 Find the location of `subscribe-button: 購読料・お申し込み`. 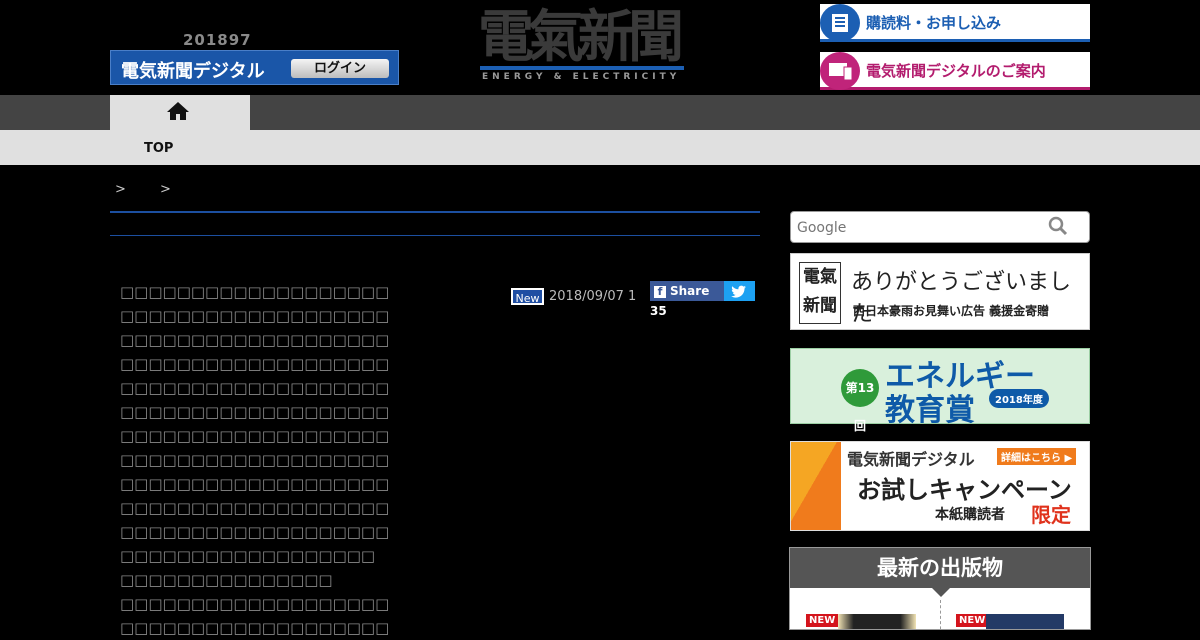

subscribe-button: 購読料・お申し込み is located at coordinates (955, 23).